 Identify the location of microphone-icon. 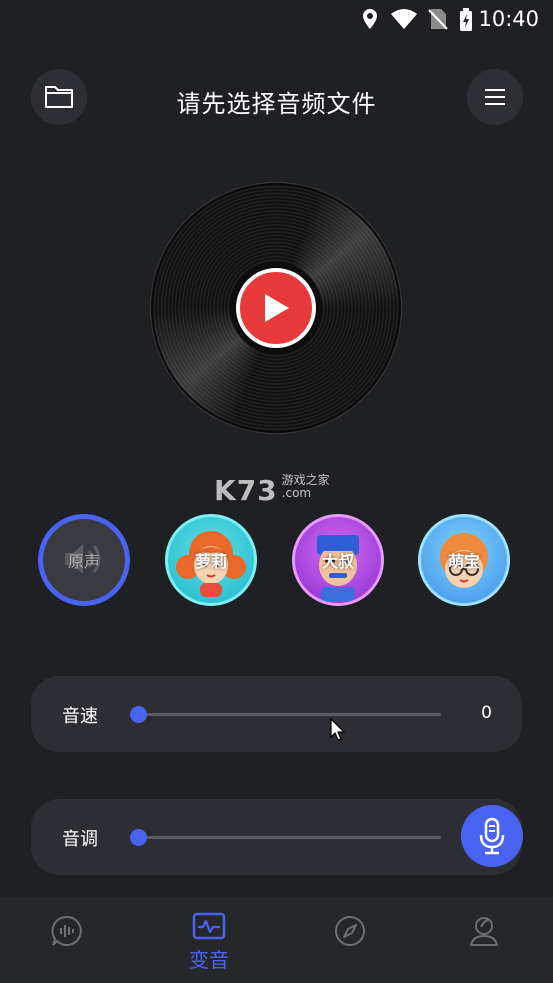
(492, 836).